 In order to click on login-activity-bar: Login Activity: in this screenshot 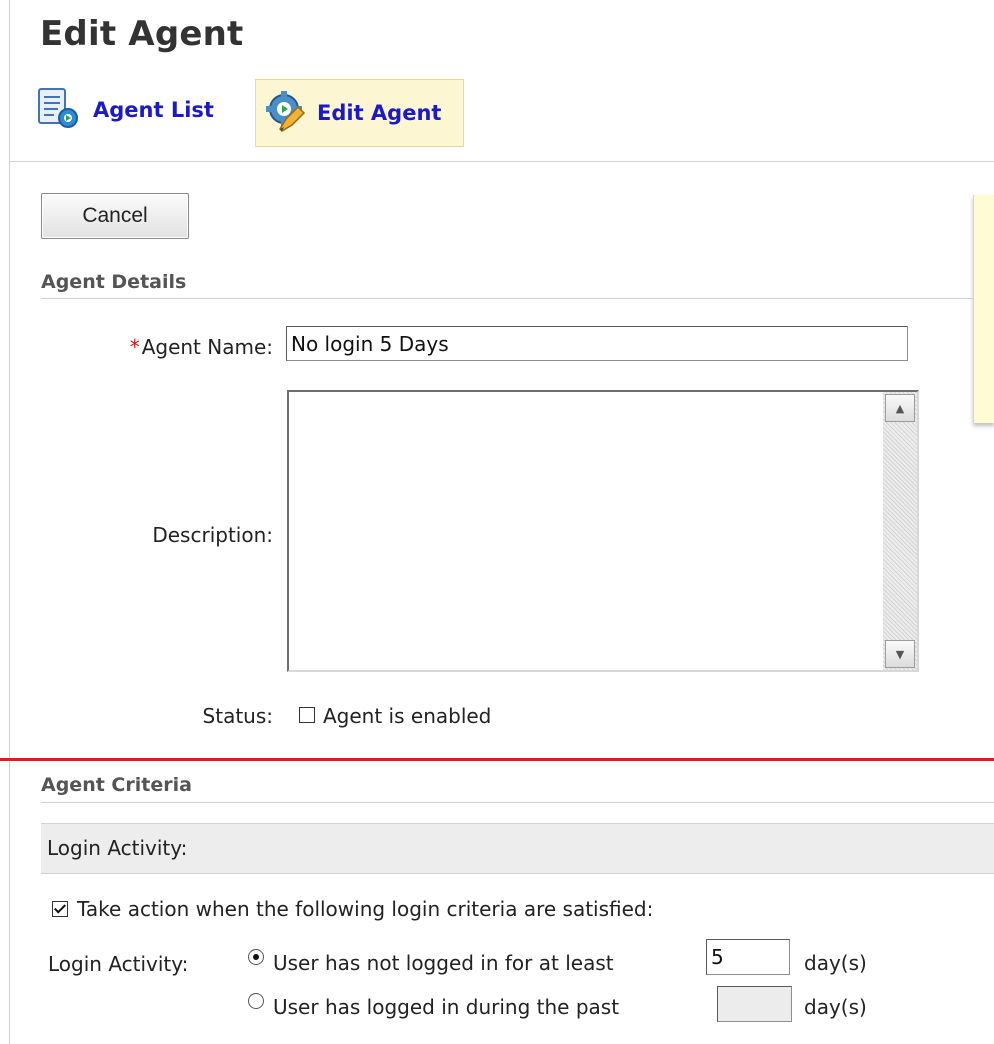, I will do `click(517, 848)`.